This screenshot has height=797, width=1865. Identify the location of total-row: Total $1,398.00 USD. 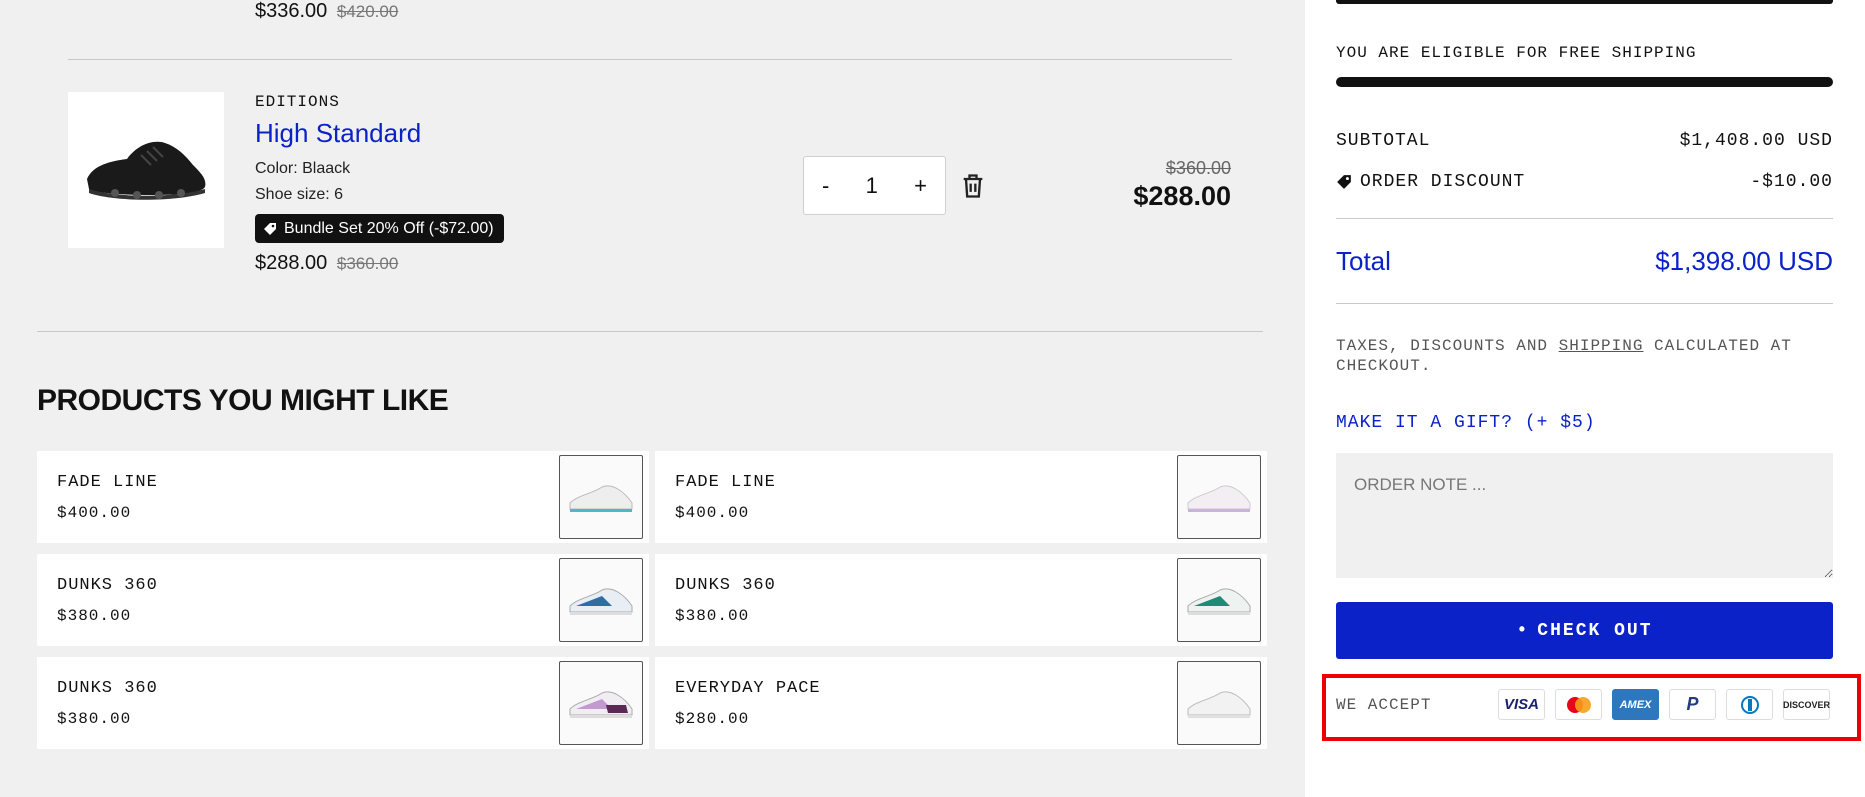
(1584, 261).